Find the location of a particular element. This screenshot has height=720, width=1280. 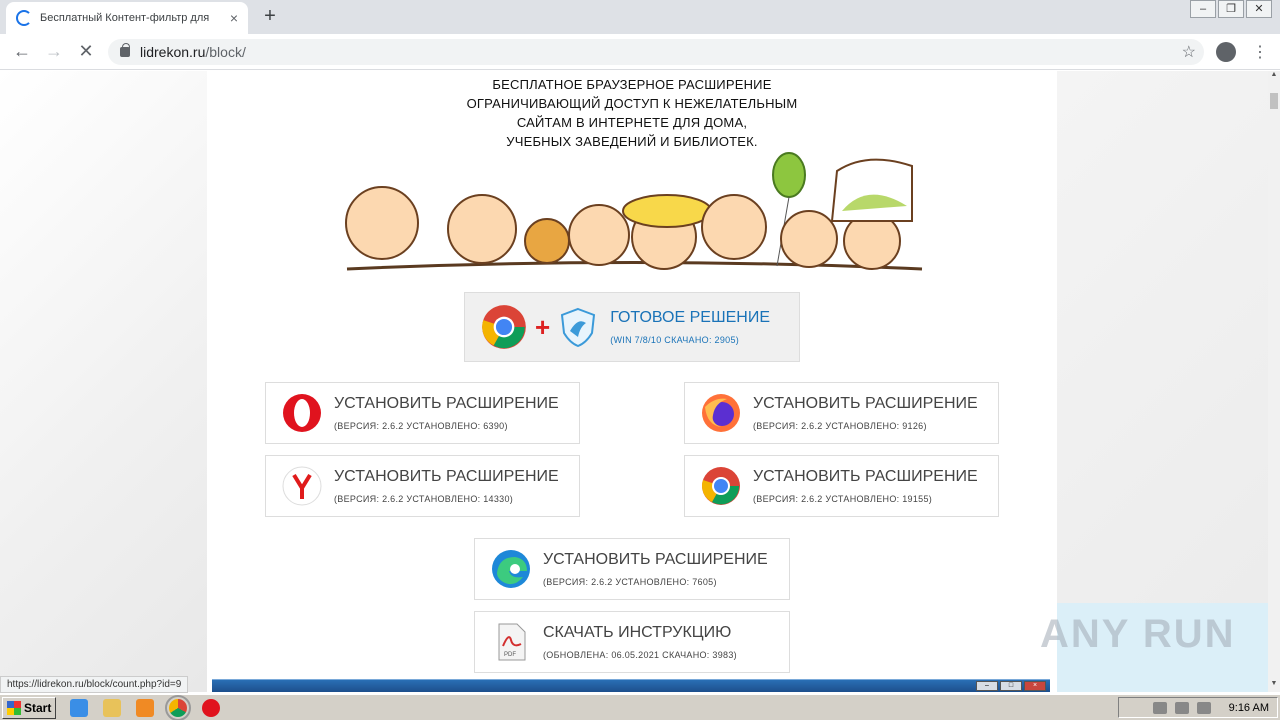

explorer-folder-icon is located at coordinates (112, 707).